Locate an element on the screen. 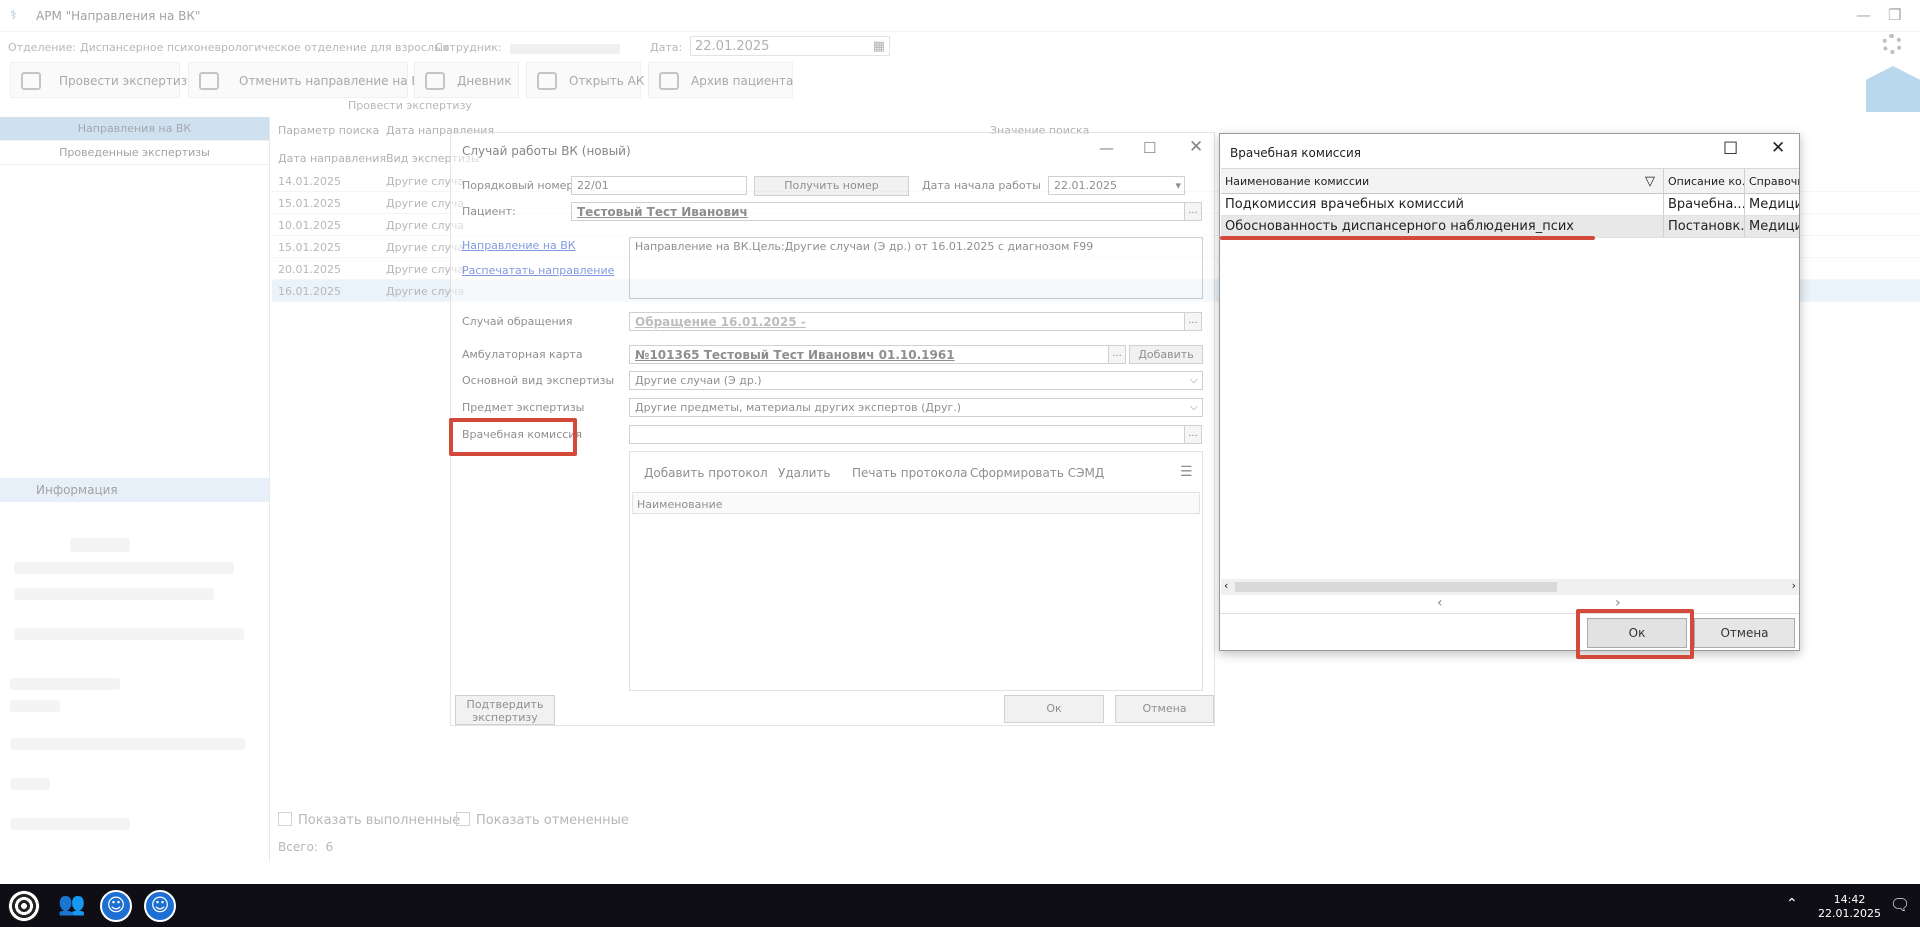  protocol-grid-header: Наименование is located at coordinates (916, 503).